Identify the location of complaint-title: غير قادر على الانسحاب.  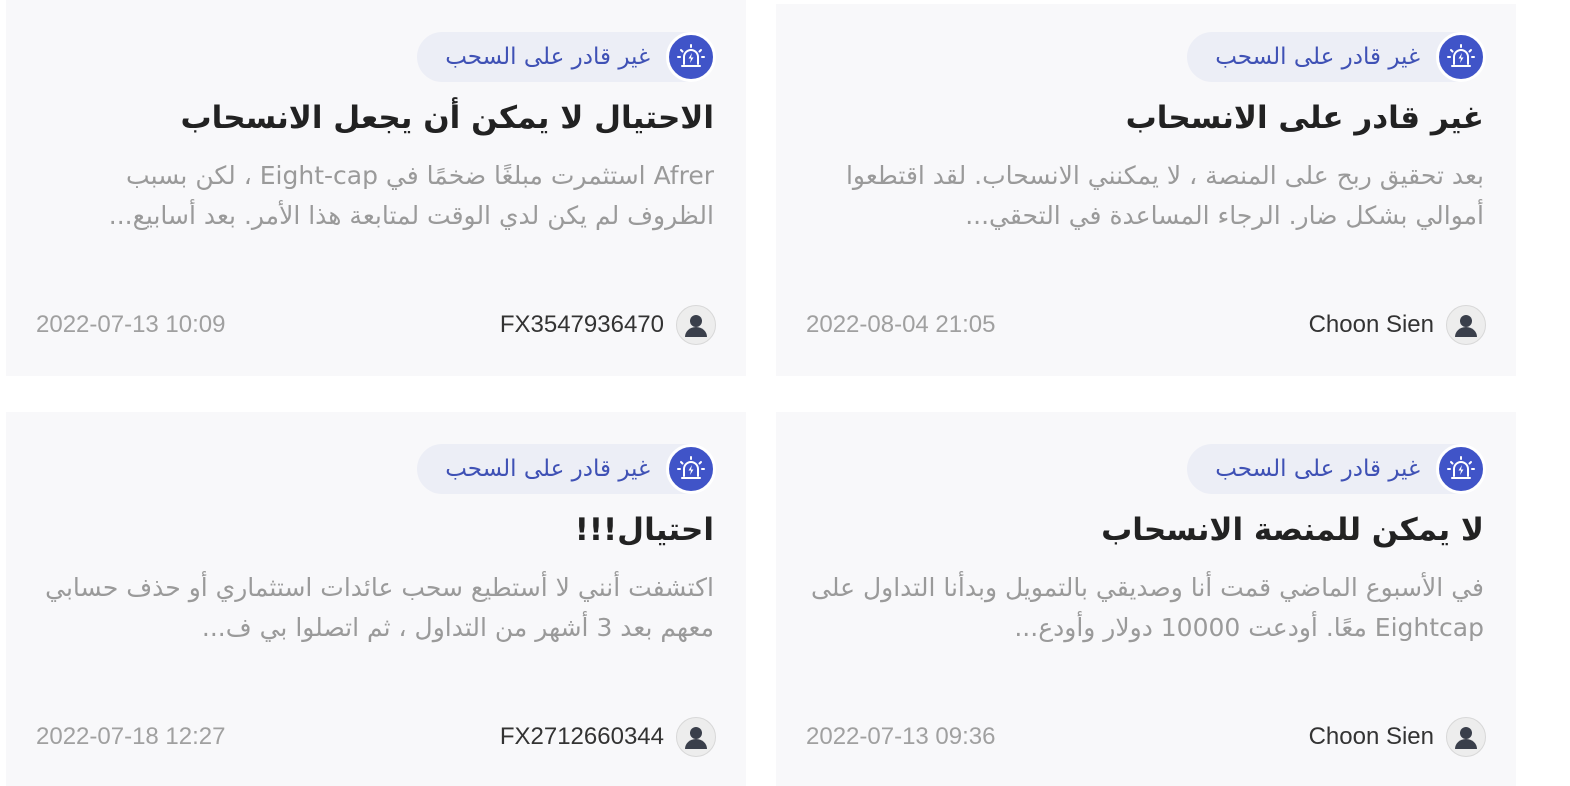
(1305, 118).